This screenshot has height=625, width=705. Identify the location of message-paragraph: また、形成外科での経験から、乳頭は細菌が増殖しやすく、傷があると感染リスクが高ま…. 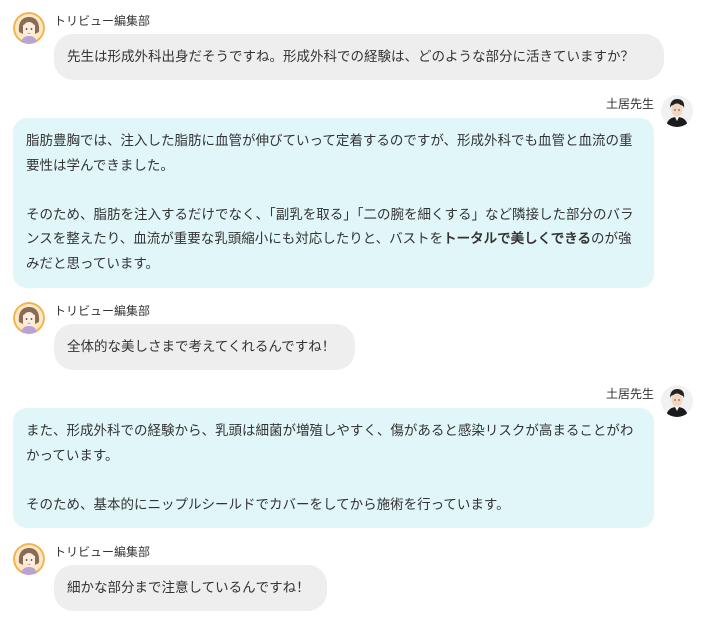
(333, 443).